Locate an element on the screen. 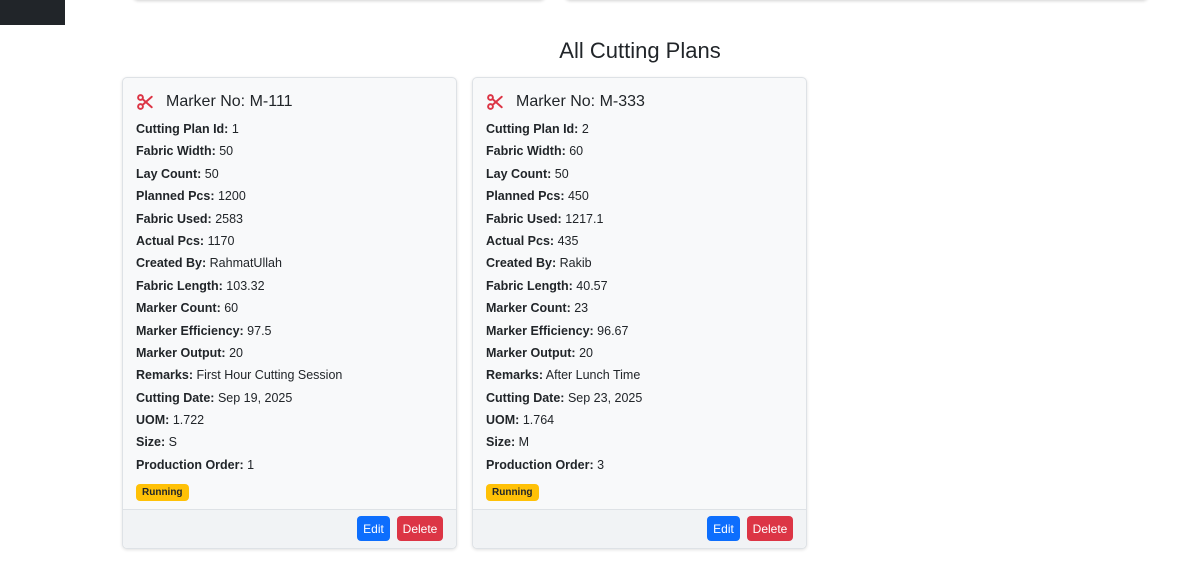 This screenshot has height=562, width=1204. field-row: UOM: 1.722 is located at coordinates (289, 420).